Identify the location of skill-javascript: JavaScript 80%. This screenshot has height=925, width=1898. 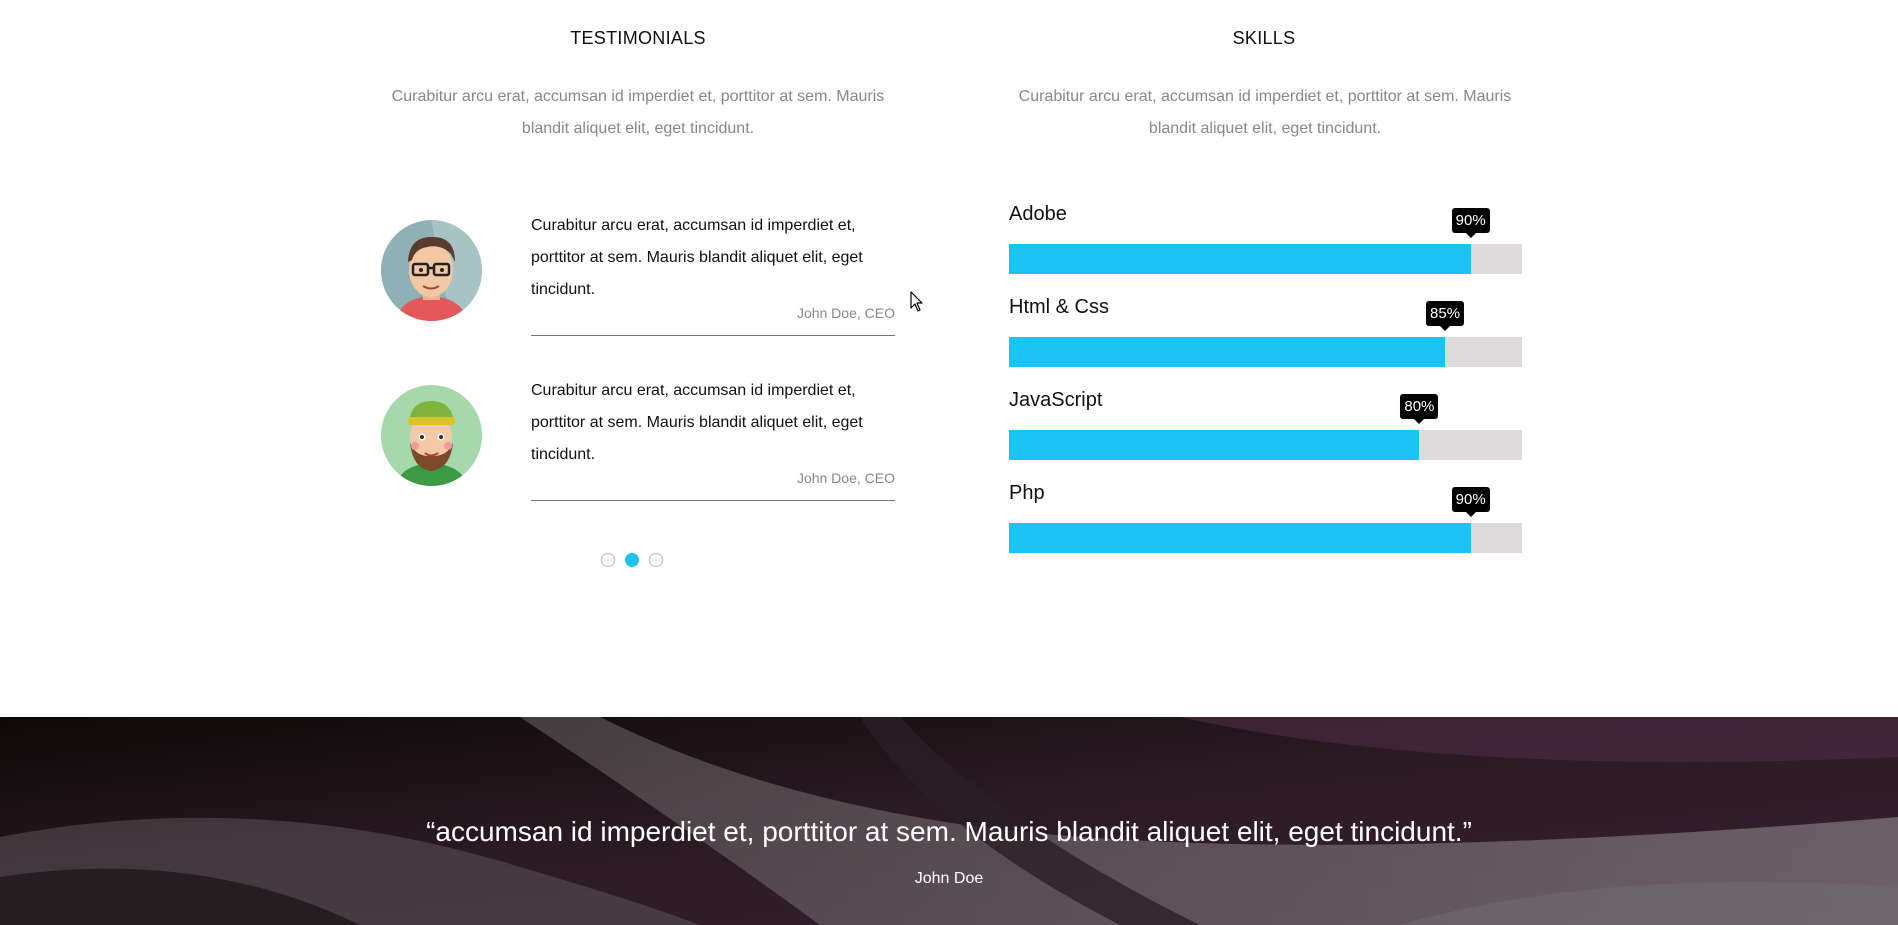
(1265, 434).